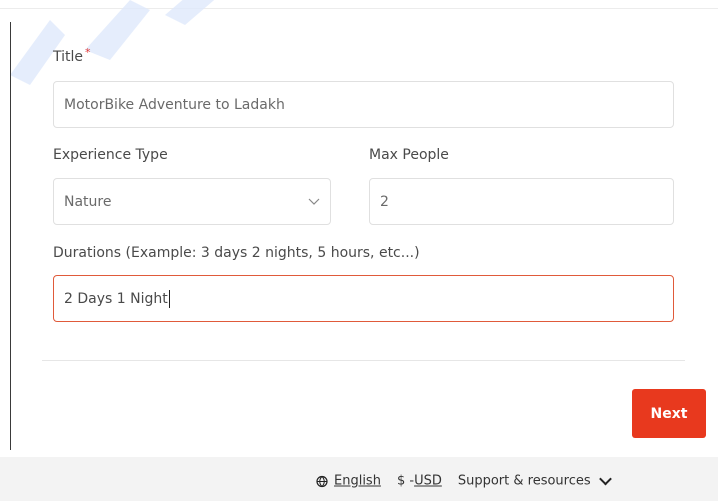  Describe the element at coordinates (192, 201) in the screenshot. I see `experience-type-select: Nature` at that location.